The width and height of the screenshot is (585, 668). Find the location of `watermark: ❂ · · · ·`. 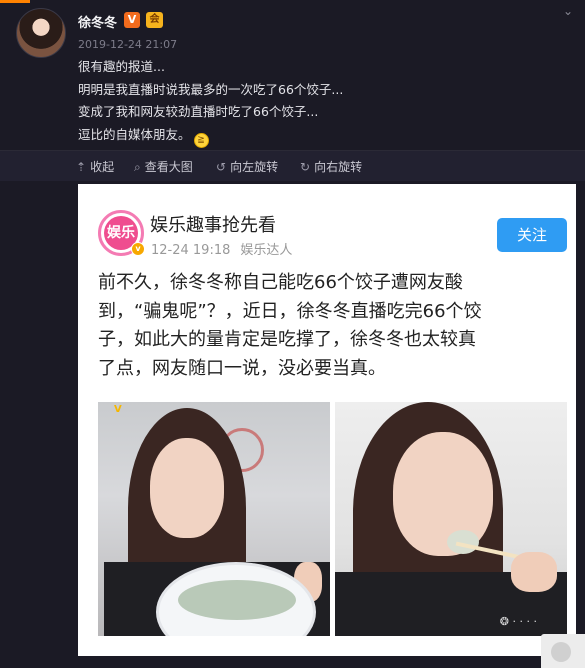

watermark: ❂ · · · · is located at coordinates (518, 621).